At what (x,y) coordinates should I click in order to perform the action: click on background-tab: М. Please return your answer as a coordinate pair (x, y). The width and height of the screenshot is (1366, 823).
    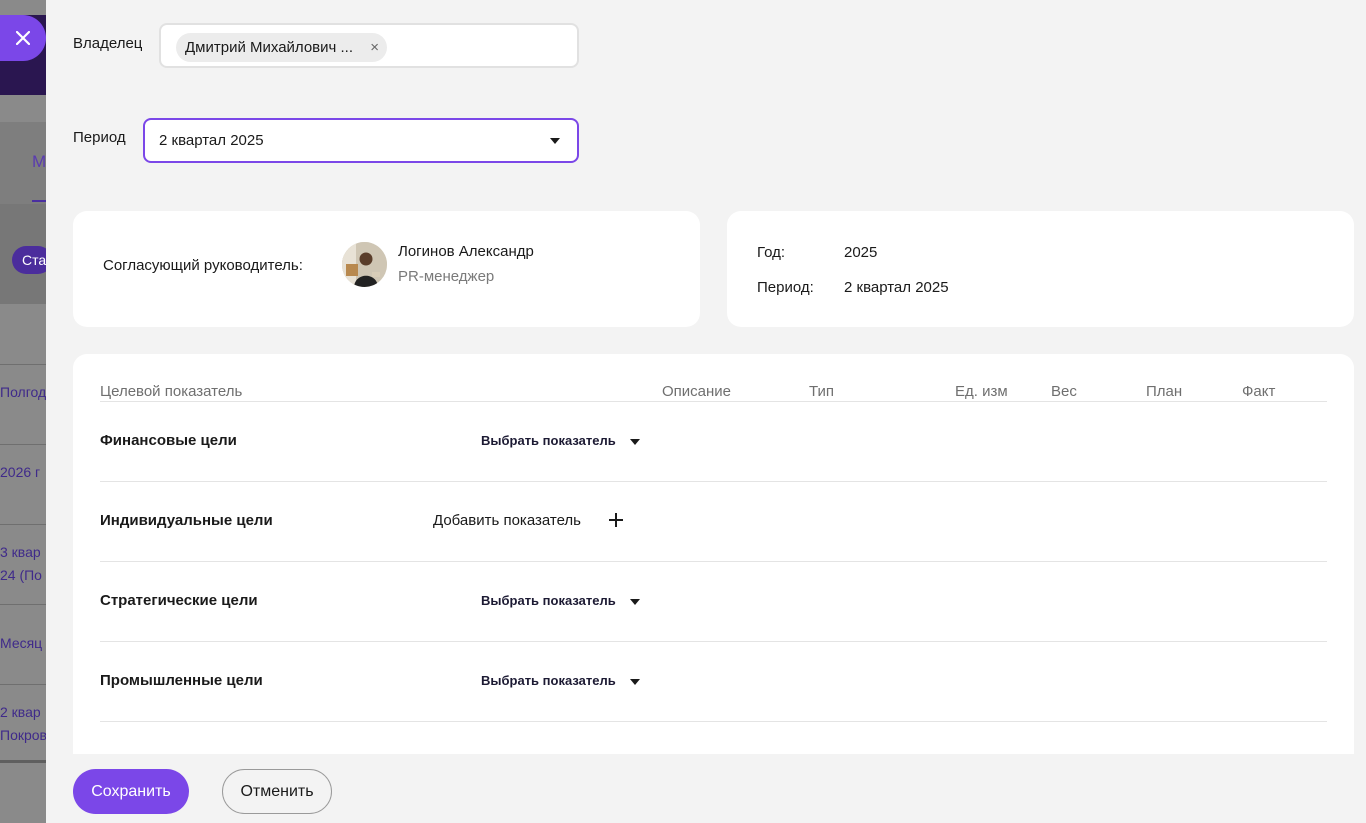
    Looking at the image, I should click on (39, 161).